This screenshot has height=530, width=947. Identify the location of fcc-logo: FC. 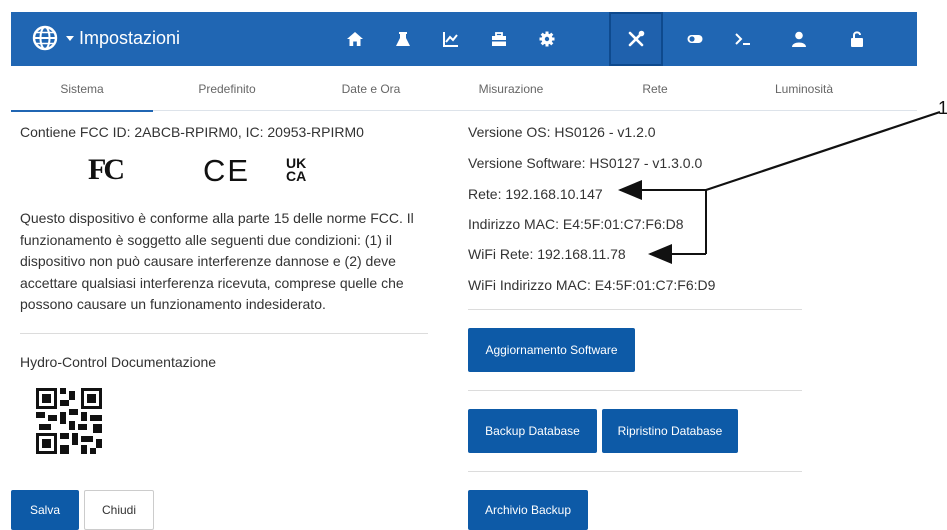
(106, 169).